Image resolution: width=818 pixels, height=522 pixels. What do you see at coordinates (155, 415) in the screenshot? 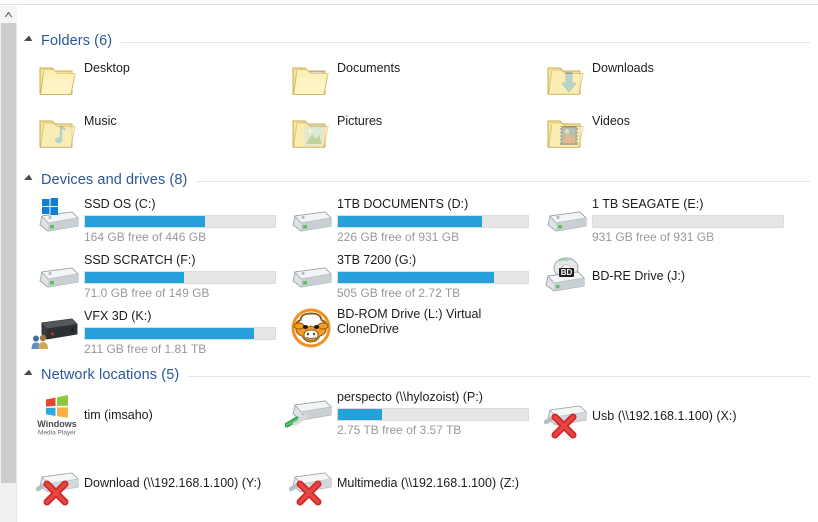
I see `item-network-tim: Windows Media Player tim (imsaho)` at bounding box center [155, 415].